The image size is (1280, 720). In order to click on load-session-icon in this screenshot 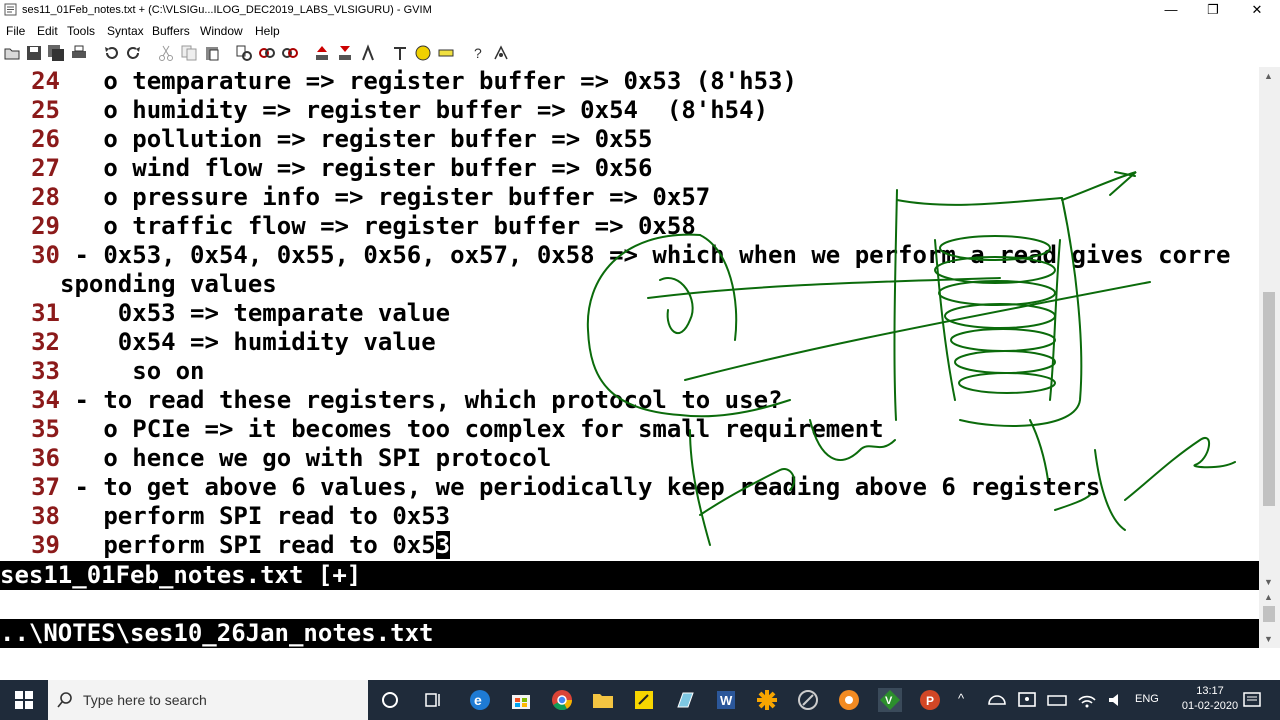, I will do `click(322, 53)`.